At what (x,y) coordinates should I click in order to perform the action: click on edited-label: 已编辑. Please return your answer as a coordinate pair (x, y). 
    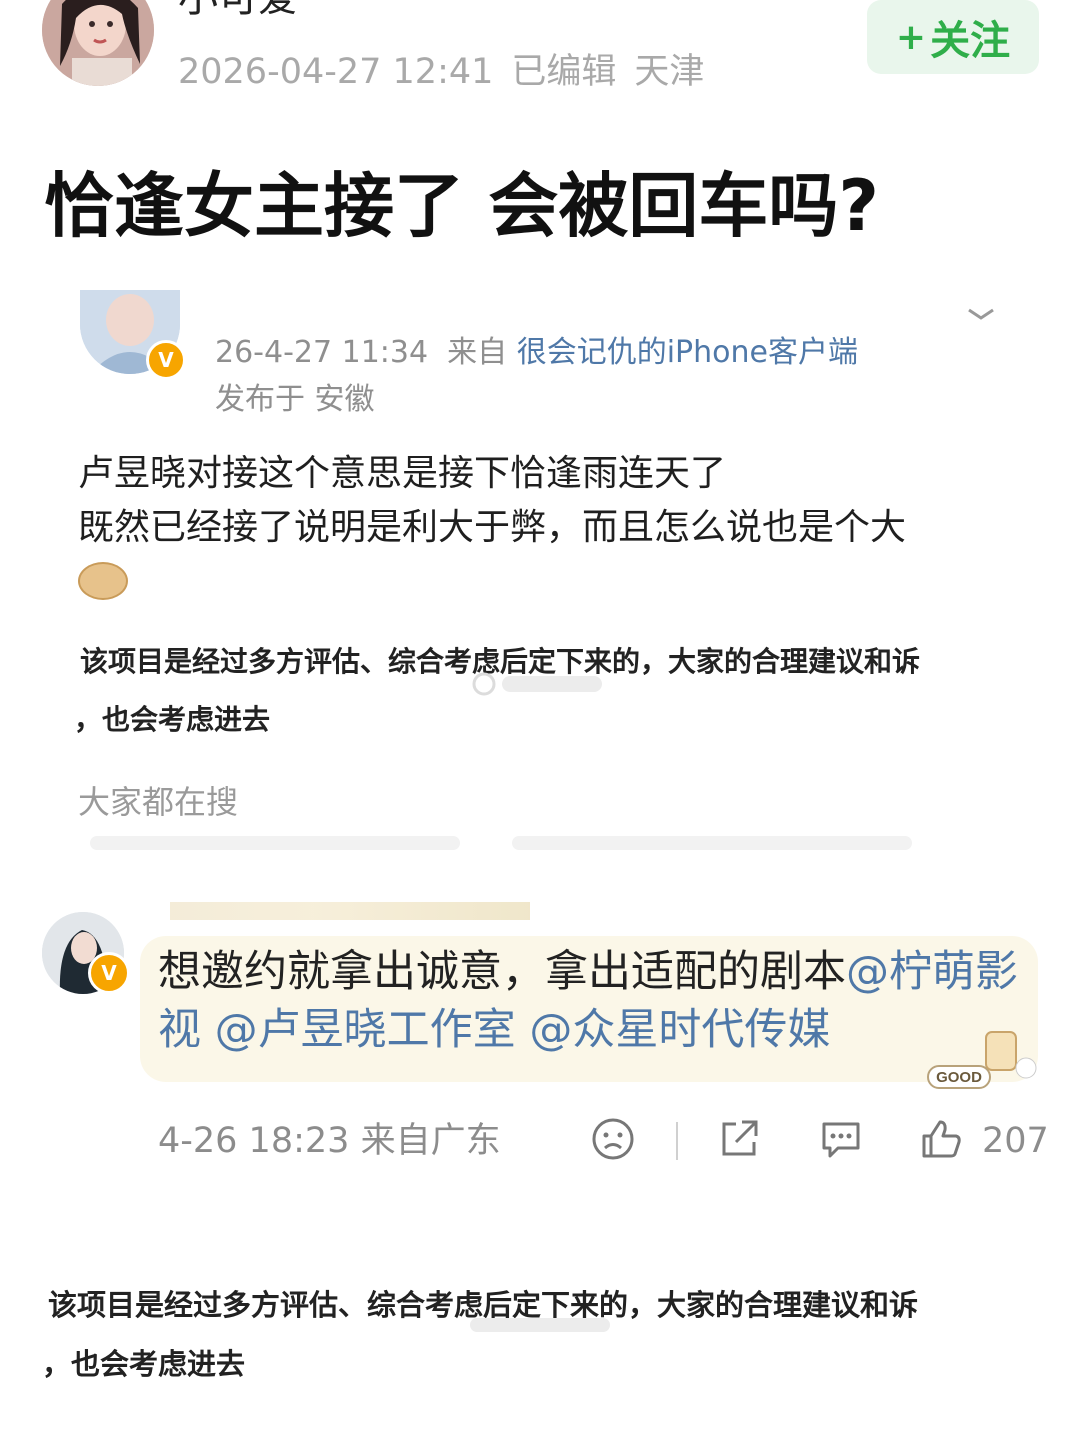
    Looking at the image, I should click on (564, 72).